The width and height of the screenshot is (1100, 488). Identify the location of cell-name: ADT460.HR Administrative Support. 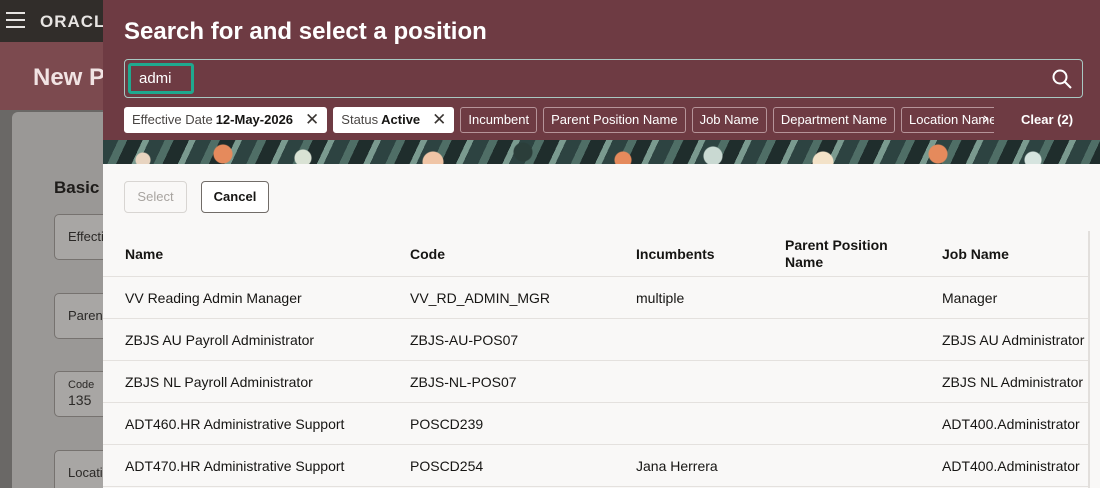
(235, 424).